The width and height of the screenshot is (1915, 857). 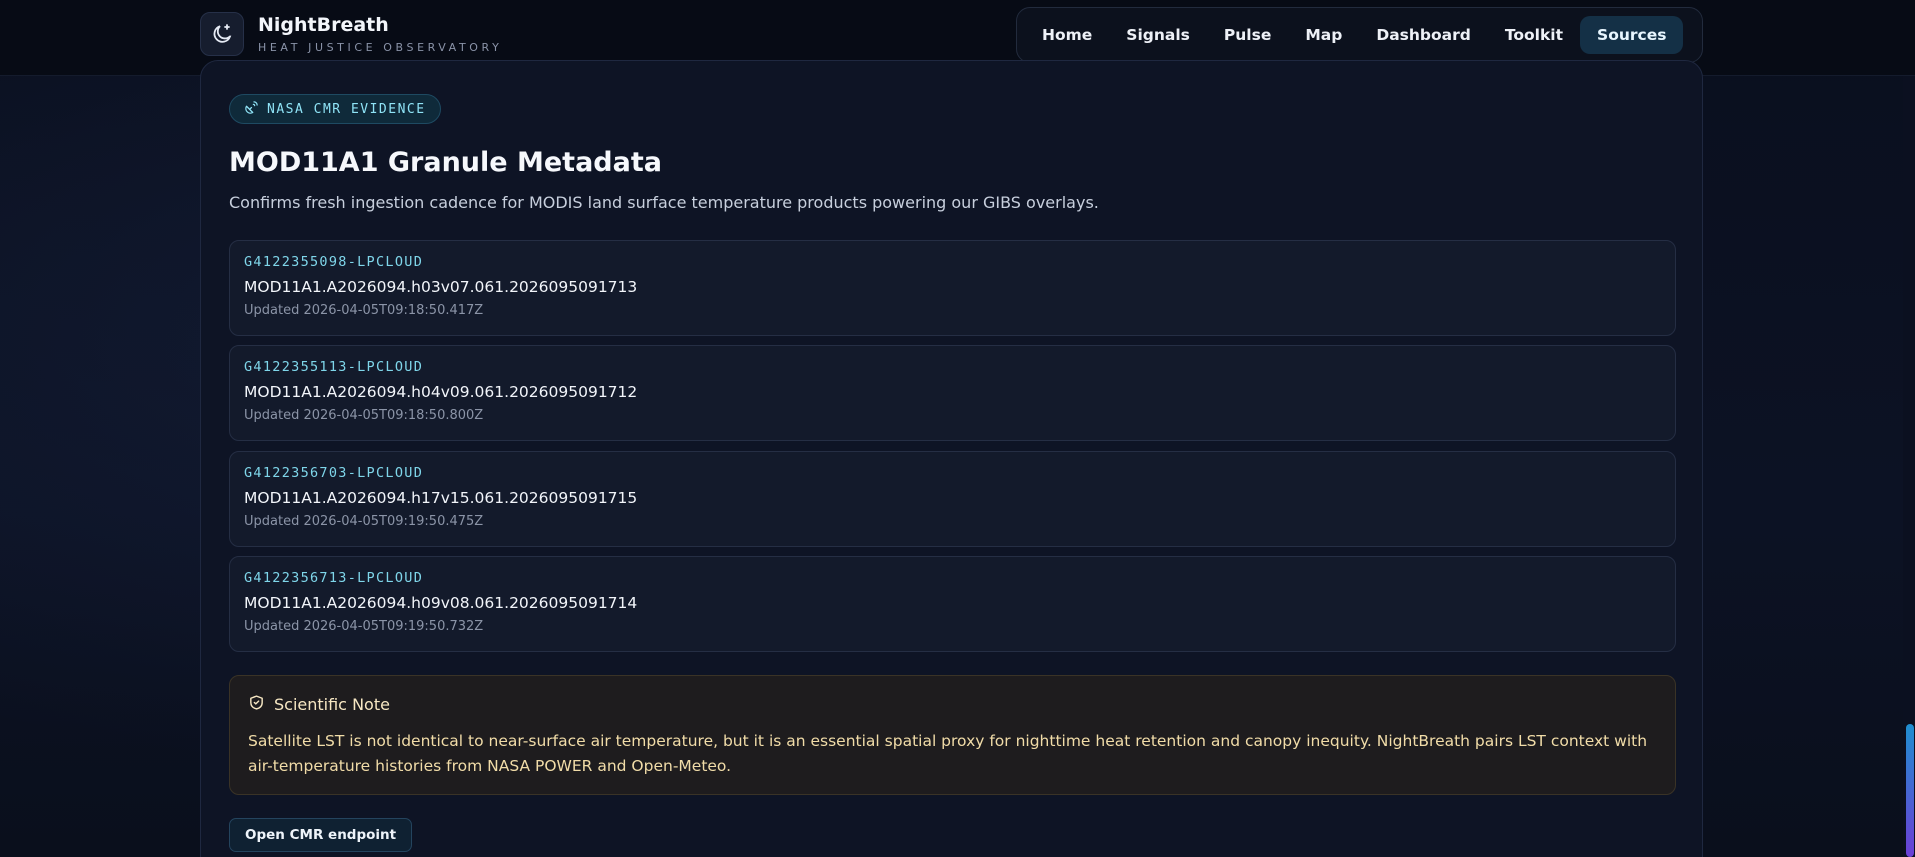 I want to click on moon-plus-icon, so click(x=222, y=34).